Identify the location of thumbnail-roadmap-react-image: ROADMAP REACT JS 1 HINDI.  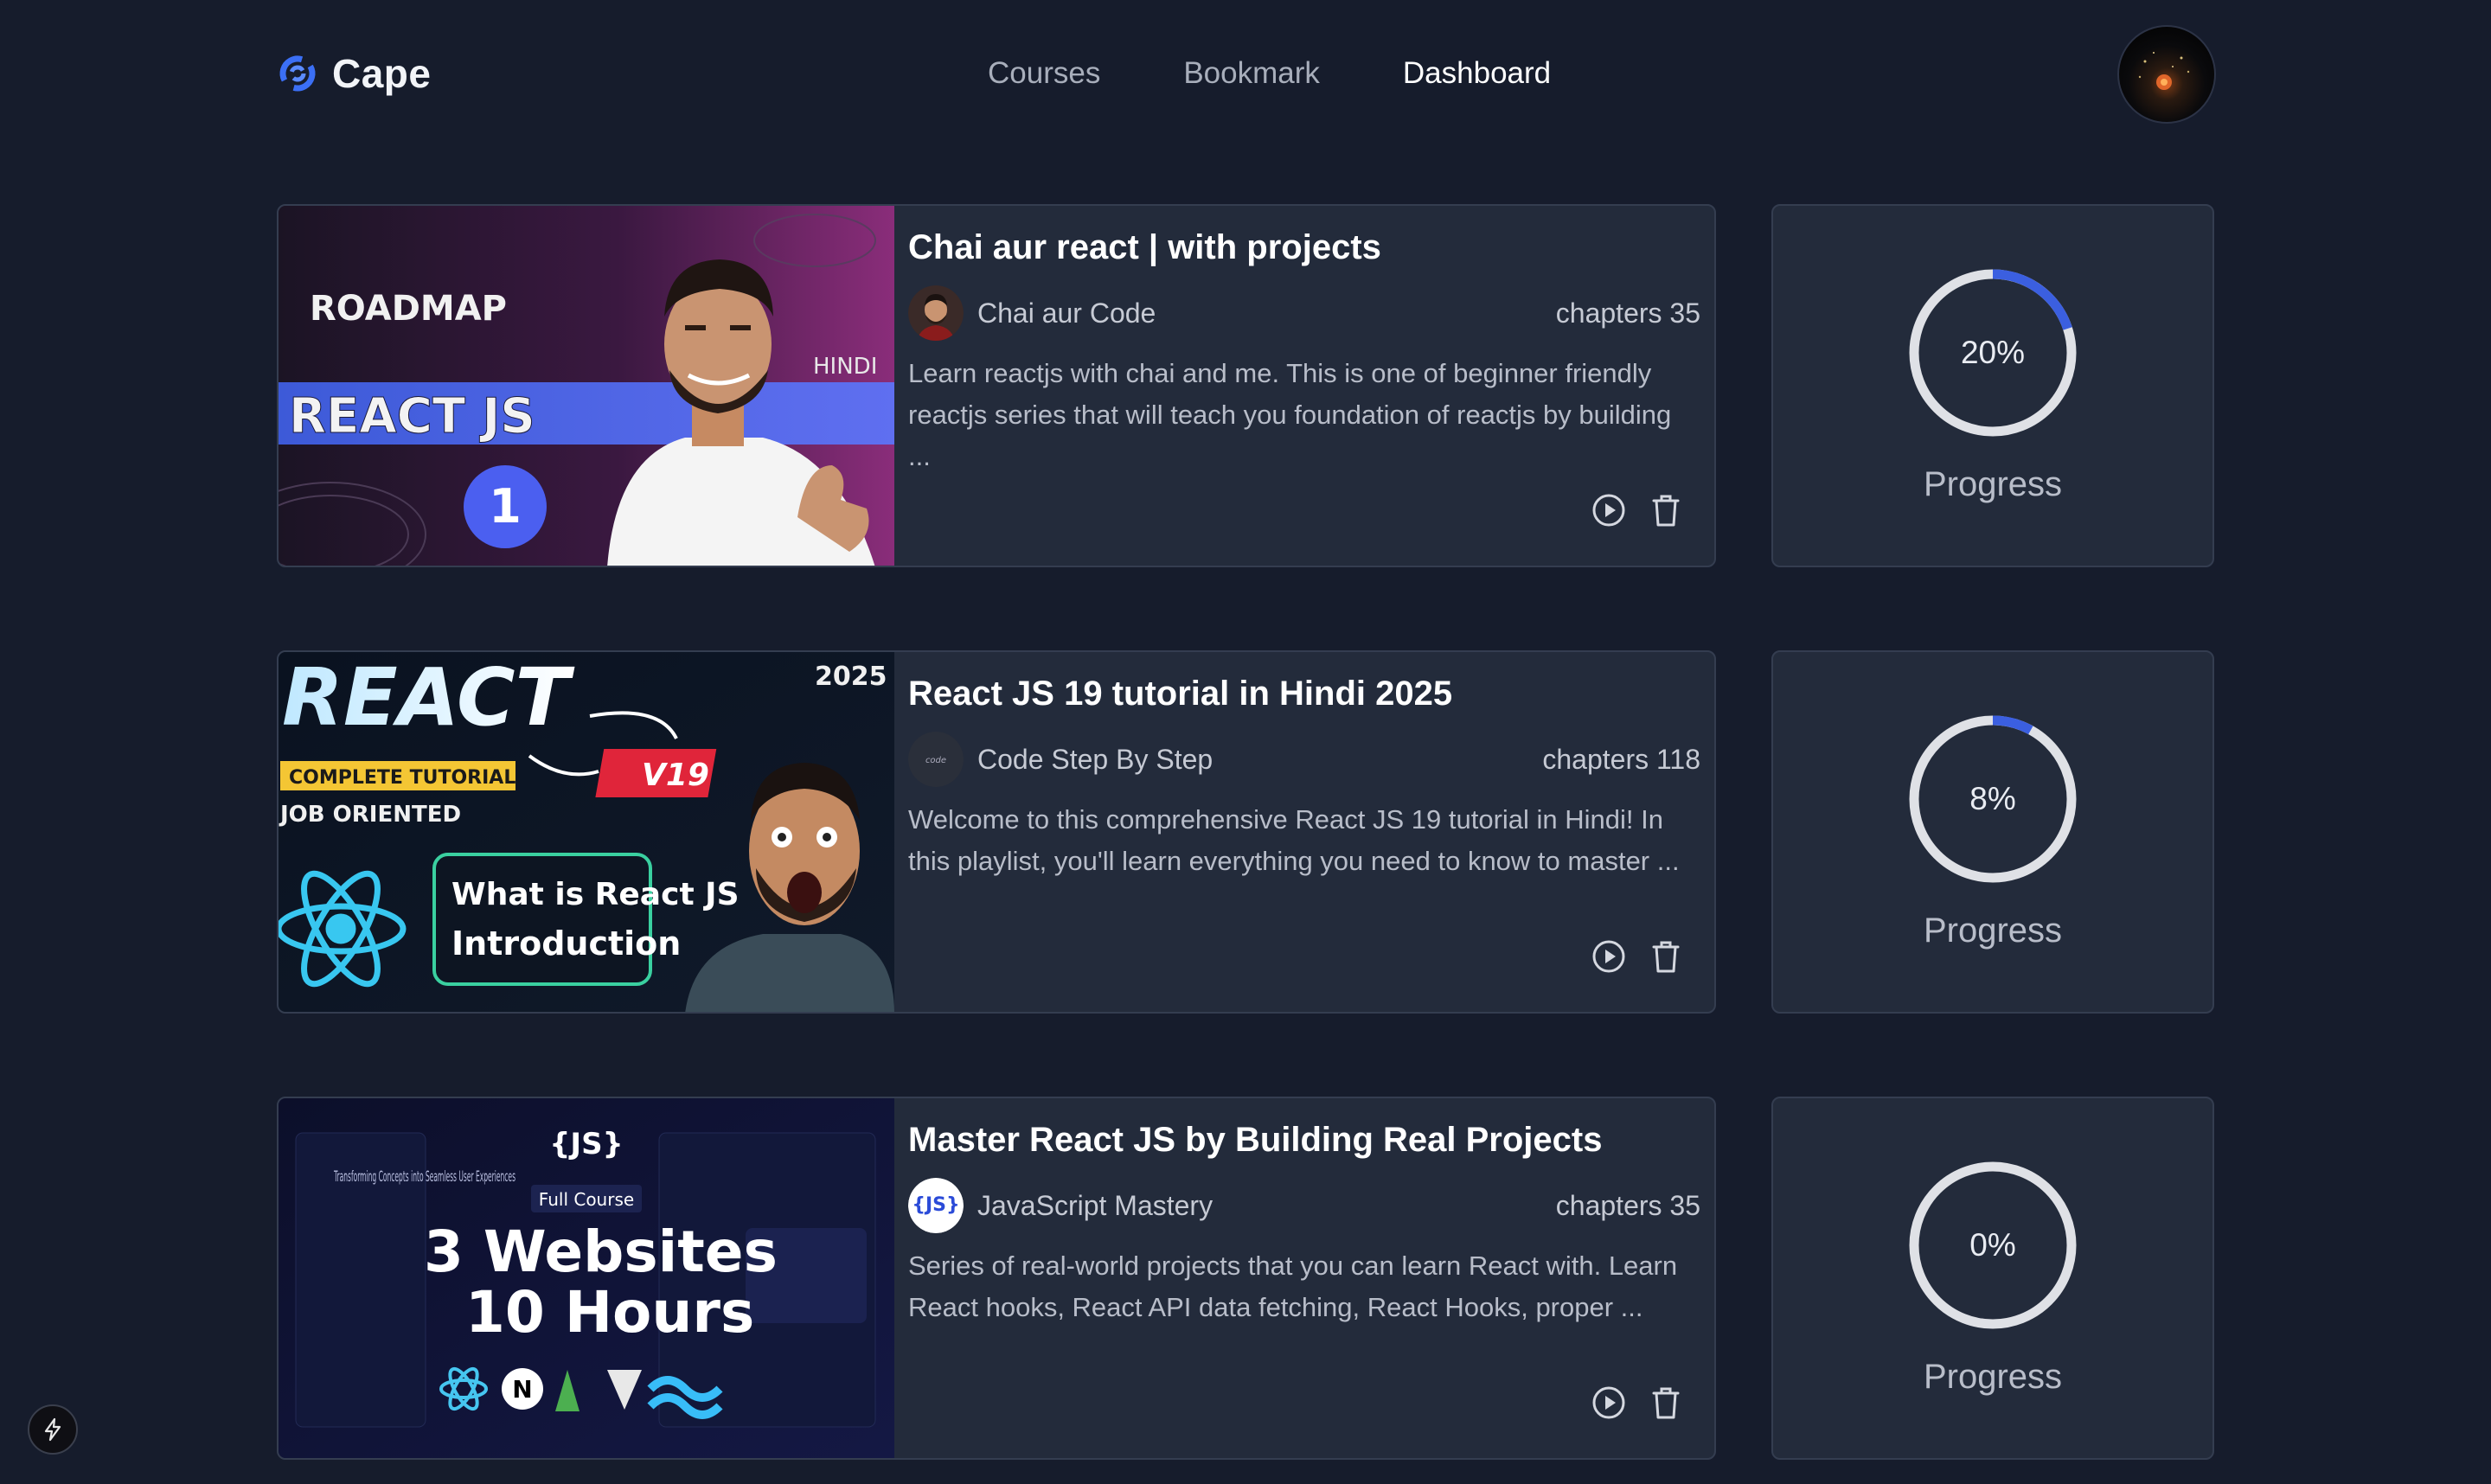
(586, 386).